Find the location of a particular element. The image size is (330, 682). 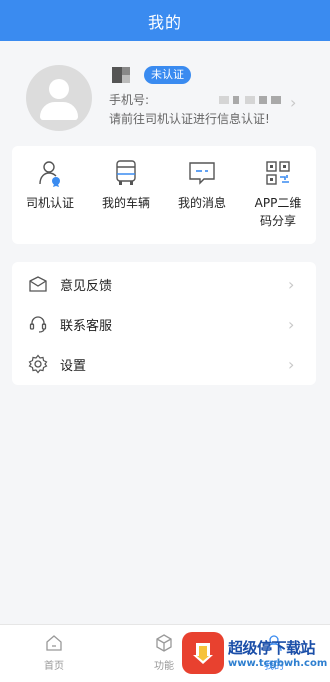

menu-item-label: 意见反馈 is located at coordinates (86, 286).